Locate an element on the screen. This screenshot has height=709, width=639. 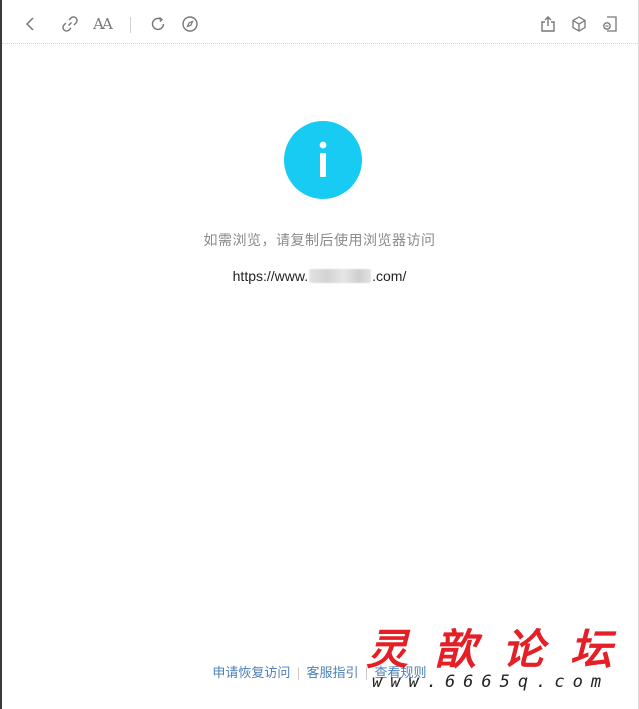
compass-icon is located at coordinates (190, 24).